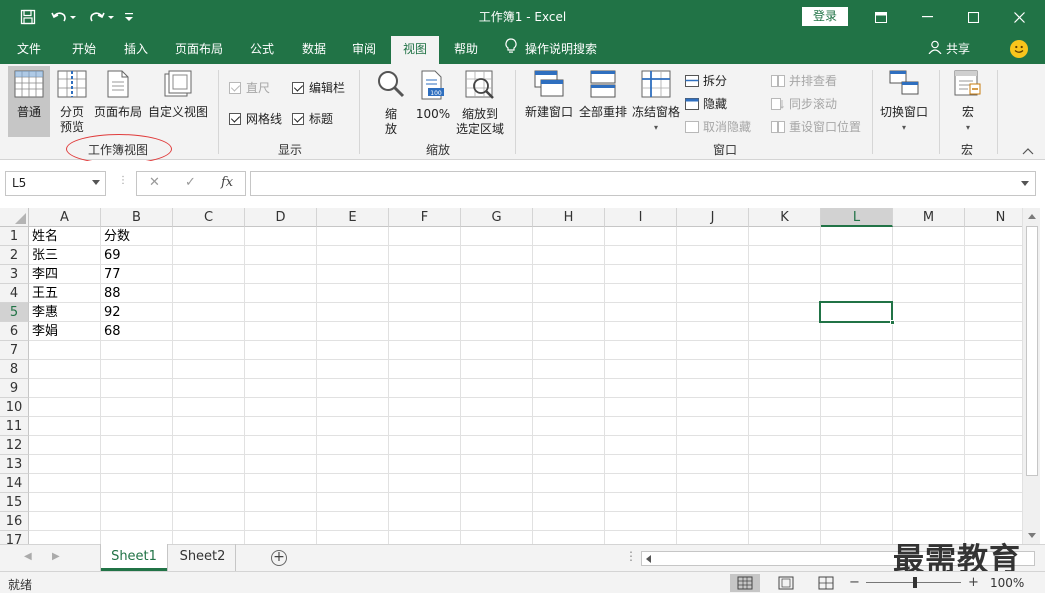  I want to click on formula-bar-grip-icon: ⋮, so click(123, 182).